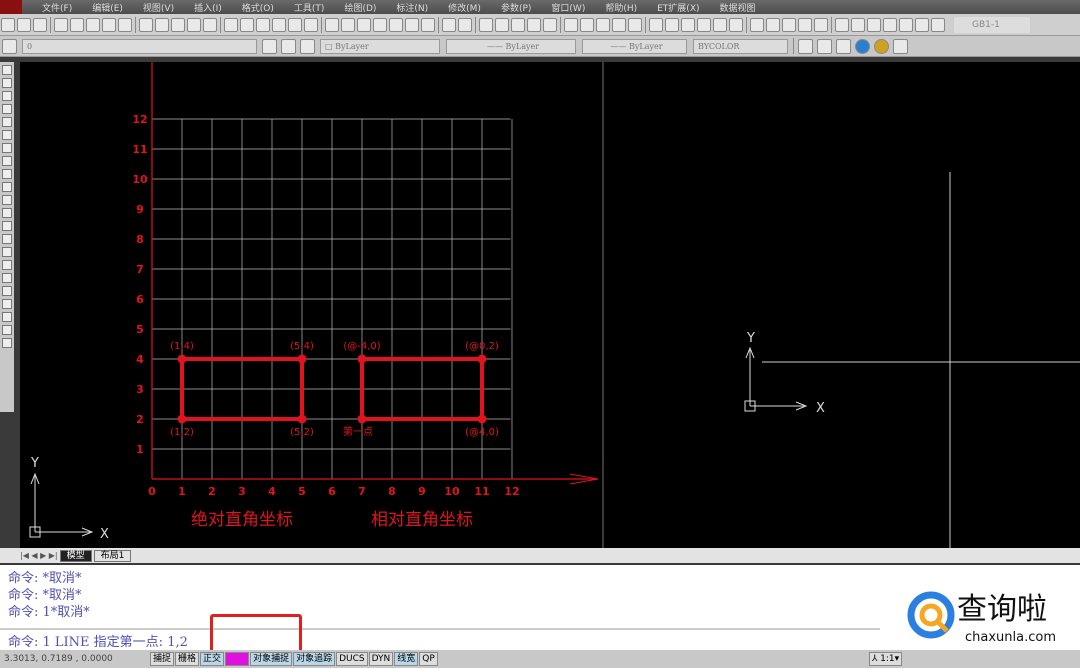  What do you see at coordinates (678, 7) in the screenshot?
I see `menu-item: ET扩展(X)` at bounding box center [678, 7].